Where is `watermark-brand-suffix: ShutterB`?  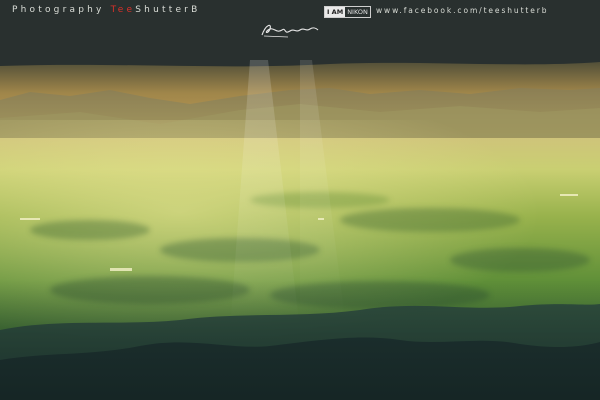 watermark-brand-suffix: ShutterB is located at coordinates (168, 10).